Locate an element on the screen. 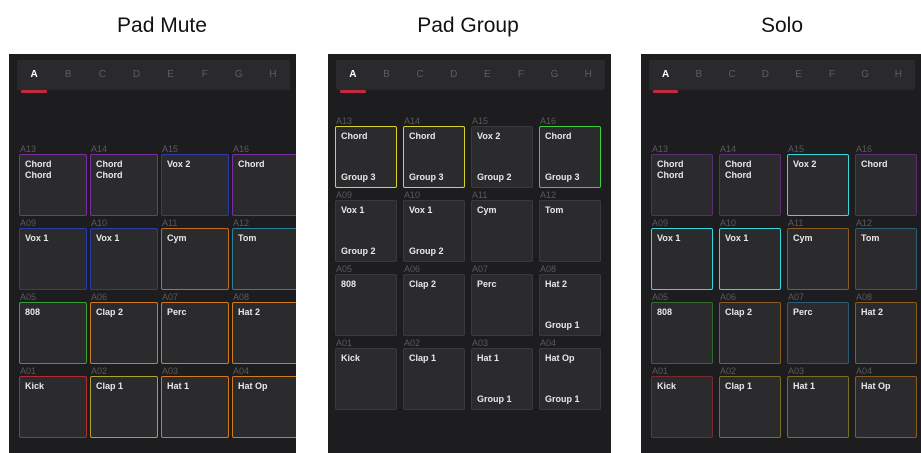 This screenshot has width=921, height=453. pad-id-label: A03 is located at coordinates (170, 371).